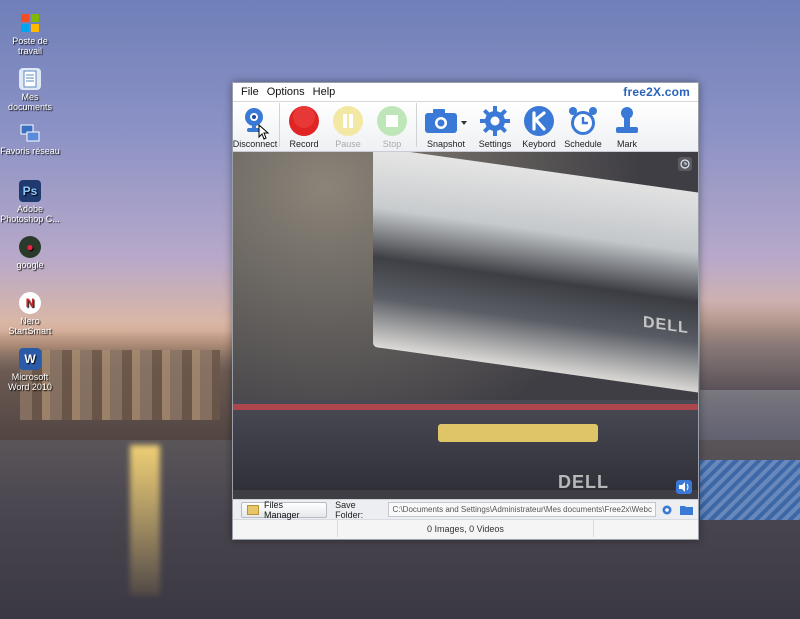  Describe the element at coordinates (583, 121) in the screenshot. I see `alarm-clock-icon` at that location.